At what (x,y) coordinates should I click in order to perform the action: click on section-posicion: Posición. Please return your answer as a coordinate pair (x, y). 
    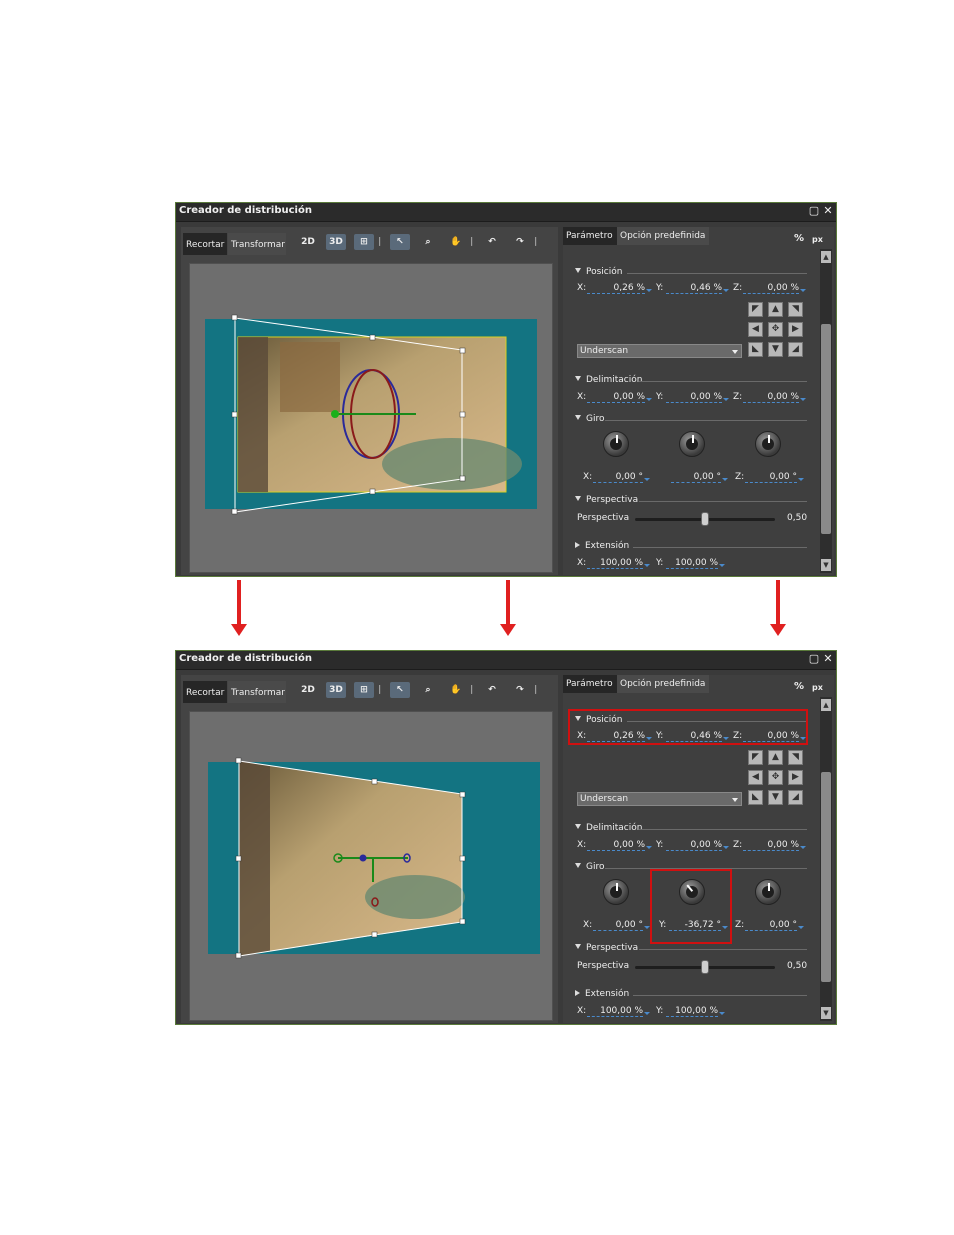
    Looking at the image, I should click on (598, 272).